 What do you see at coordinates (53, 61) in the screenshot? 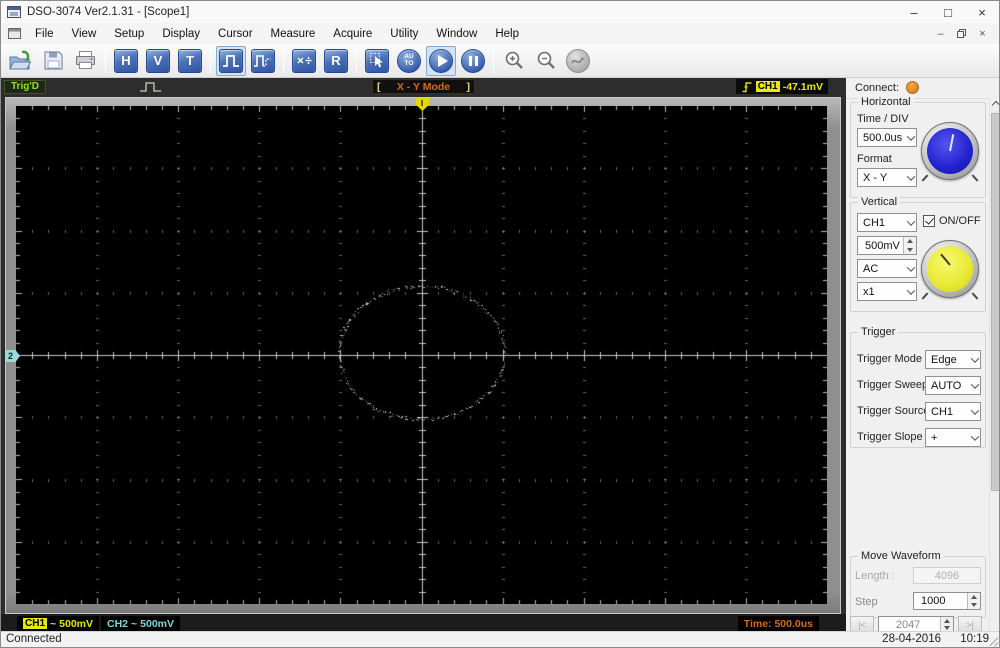
I see `save-button` at bounding box center [53, 61].